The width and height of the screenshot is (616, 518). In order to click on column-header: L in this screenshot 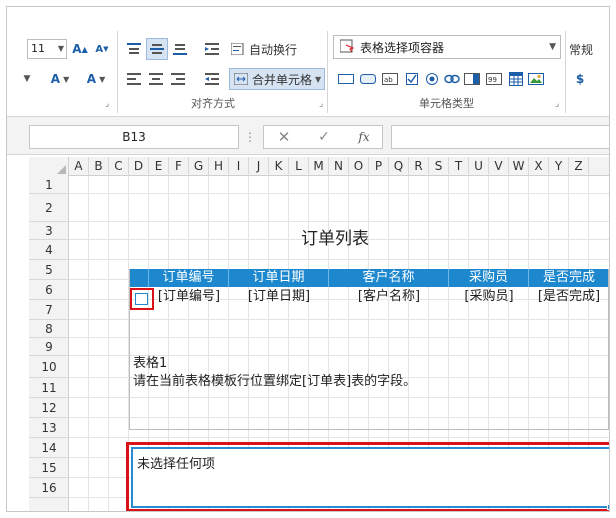, I will do `click(299, 166)`.